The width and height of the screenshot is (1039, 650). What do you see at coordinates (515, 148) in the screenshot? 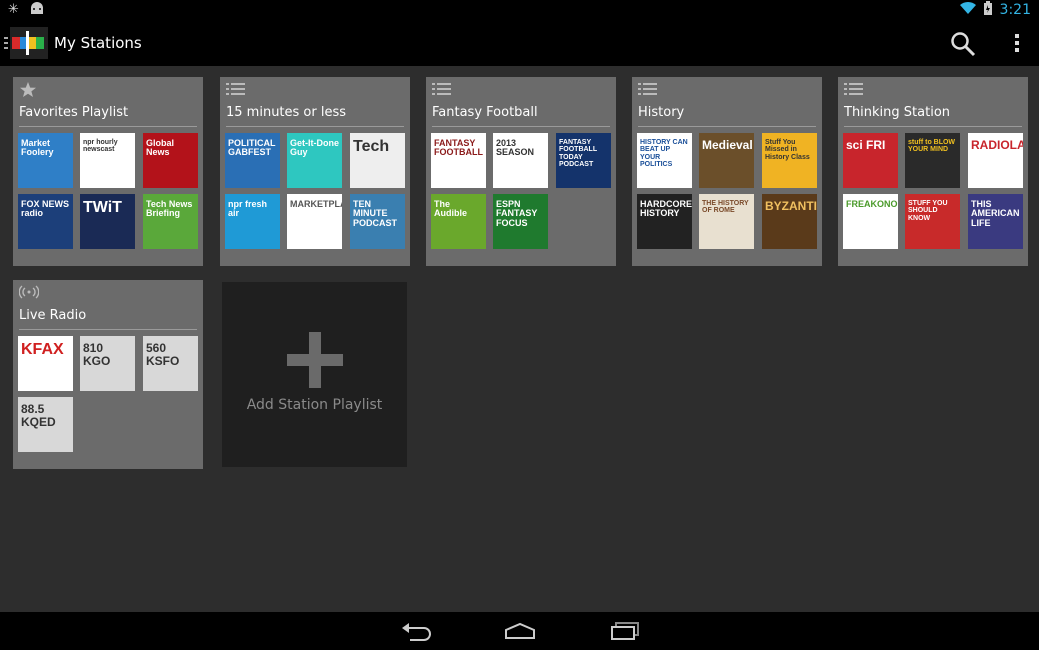
I see `station-tile-label: 2013 SEASON` at bounding box center [515, 148].